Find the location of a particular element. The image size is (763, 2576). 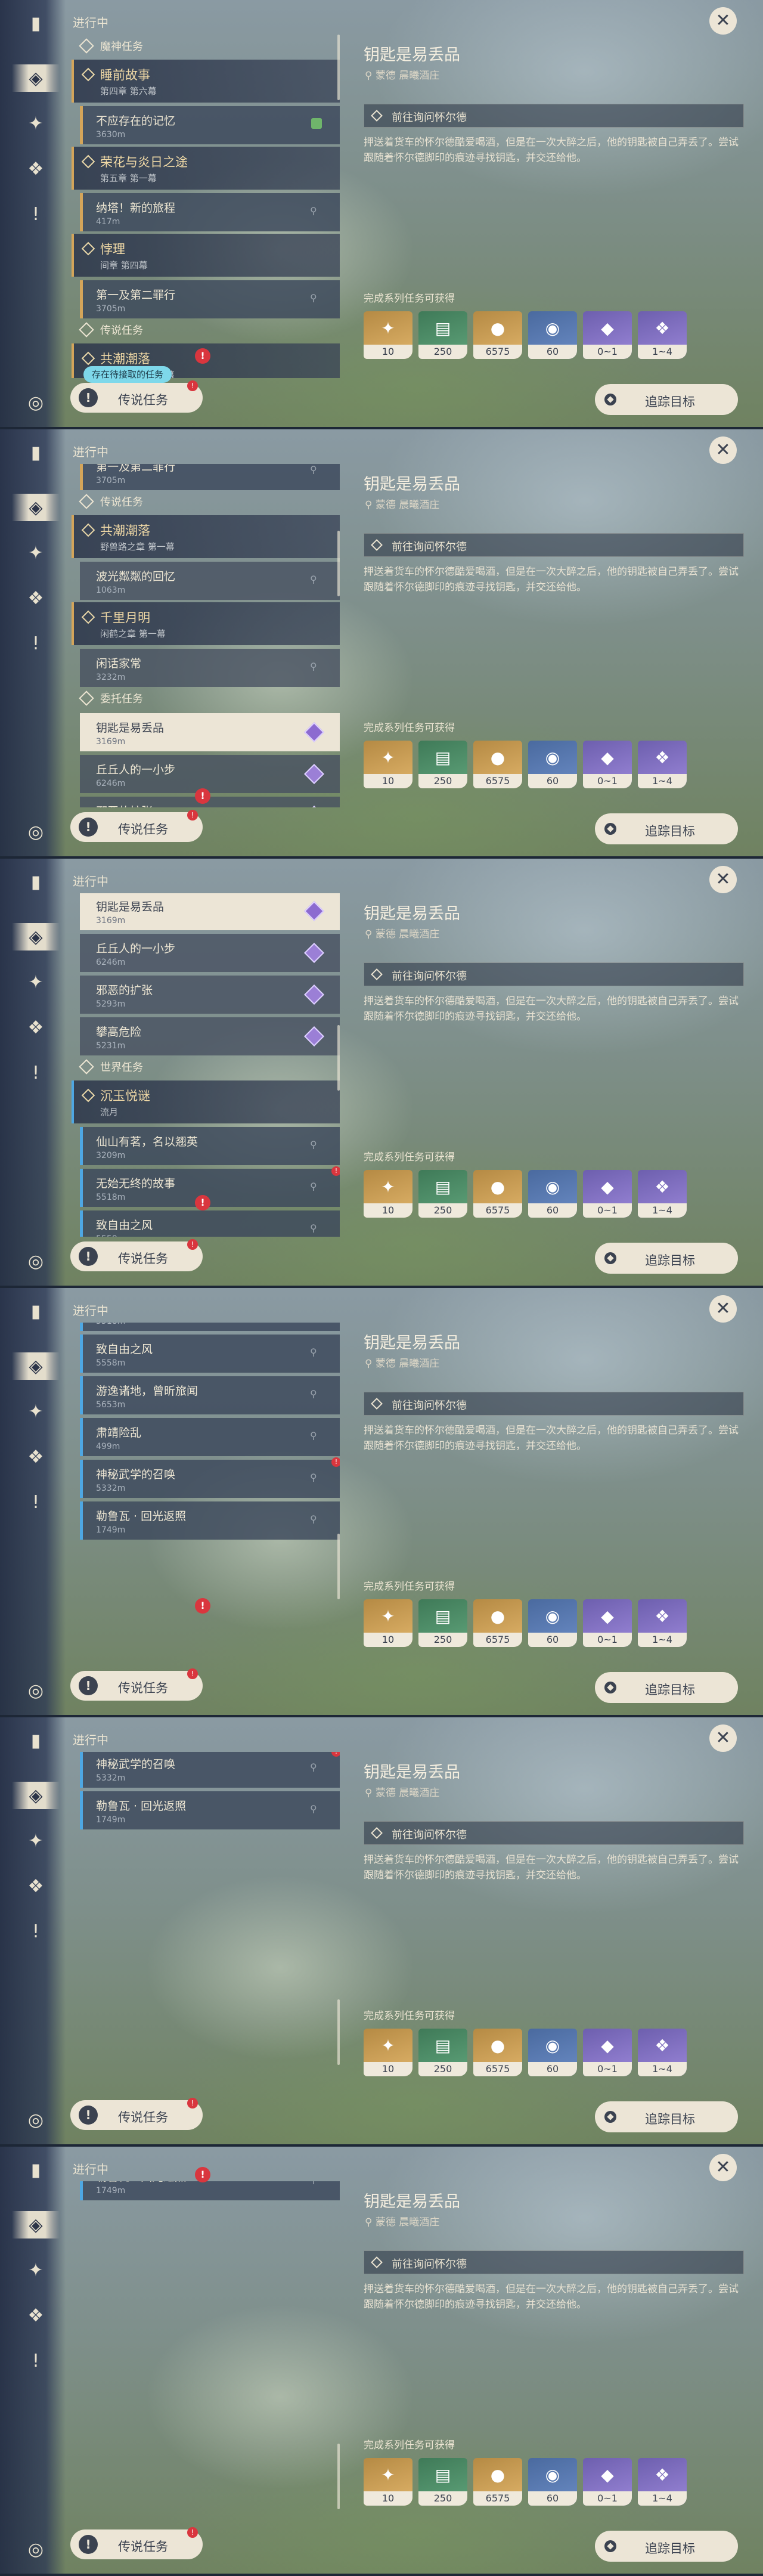

pending-quest-hint: 存在待接取的任务 is located at coordinates (127, 375).